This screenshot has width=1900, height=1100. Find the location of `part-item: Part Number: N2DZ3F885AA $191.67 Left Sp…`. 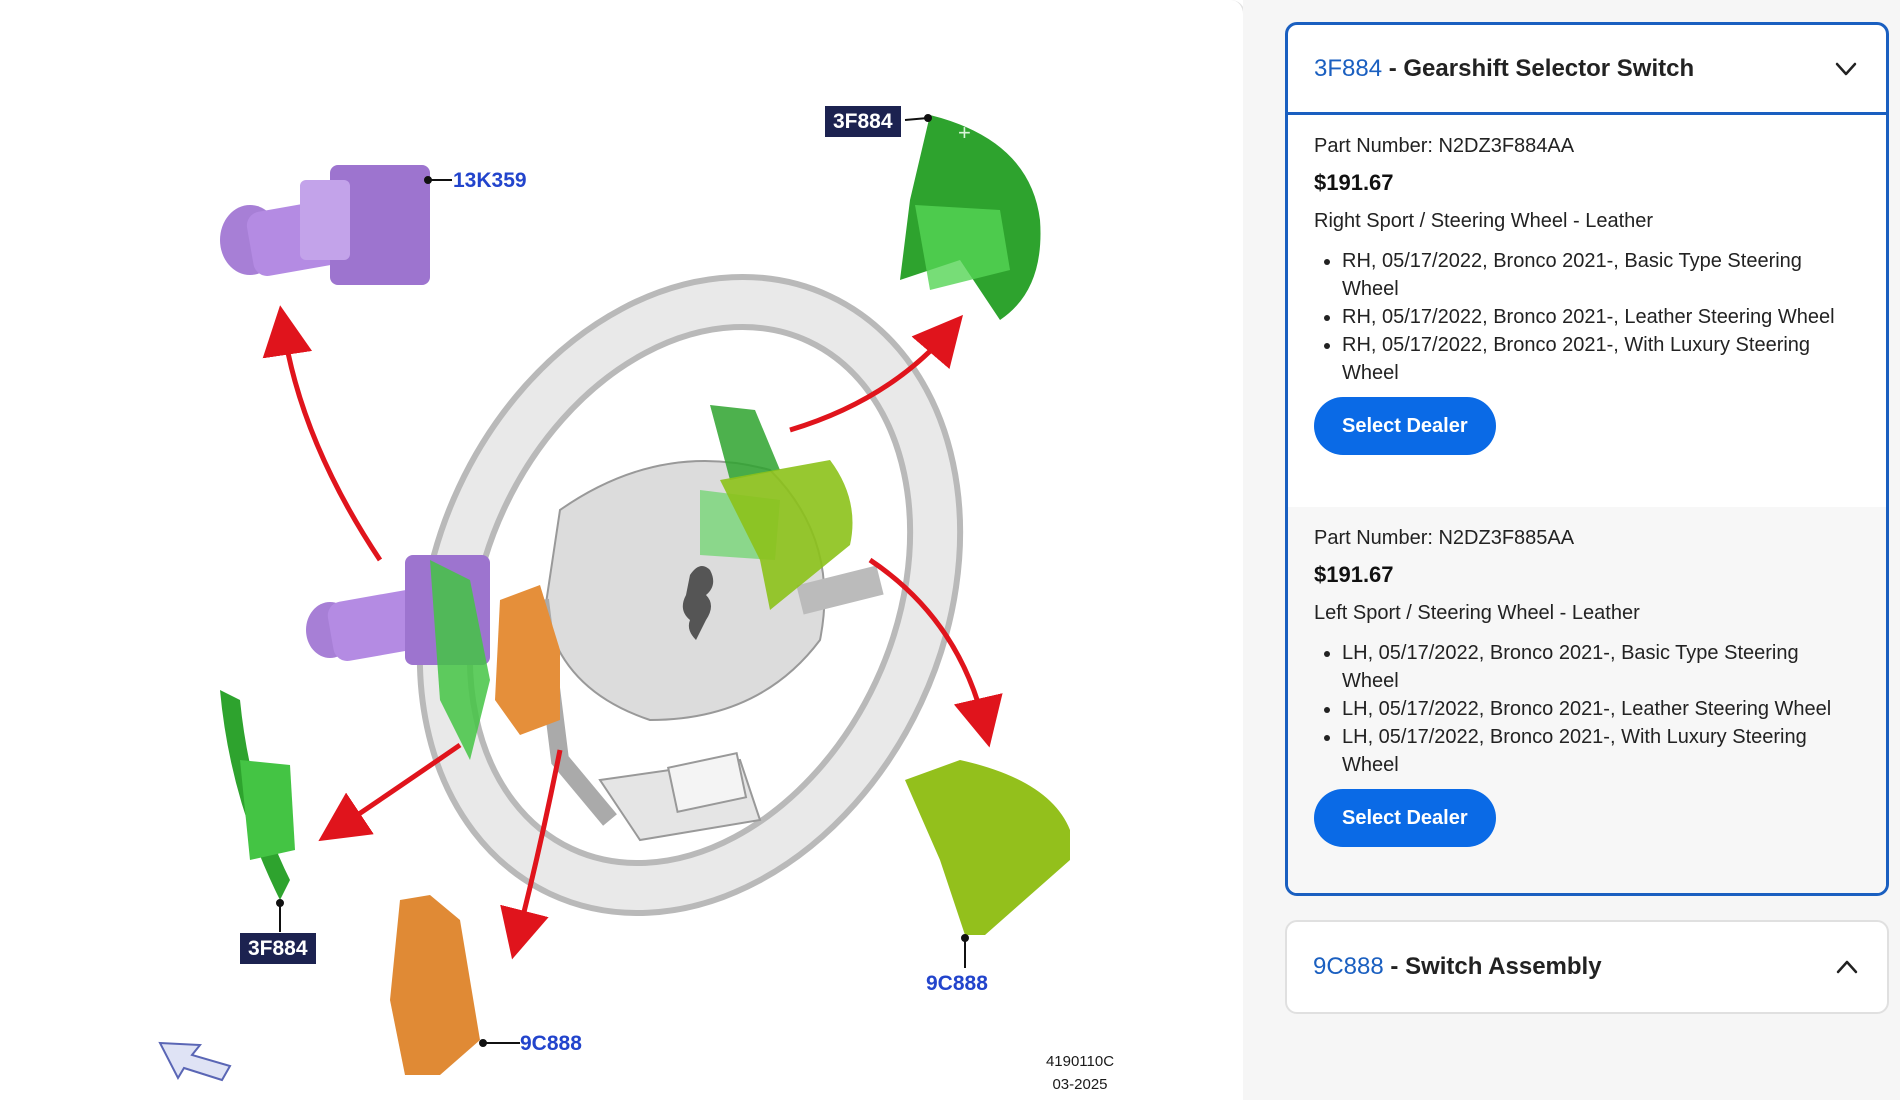

part-item: Part Number: N2DZ3F885AA $191.67 Left Sp… is located at coordinates (1587, 700).